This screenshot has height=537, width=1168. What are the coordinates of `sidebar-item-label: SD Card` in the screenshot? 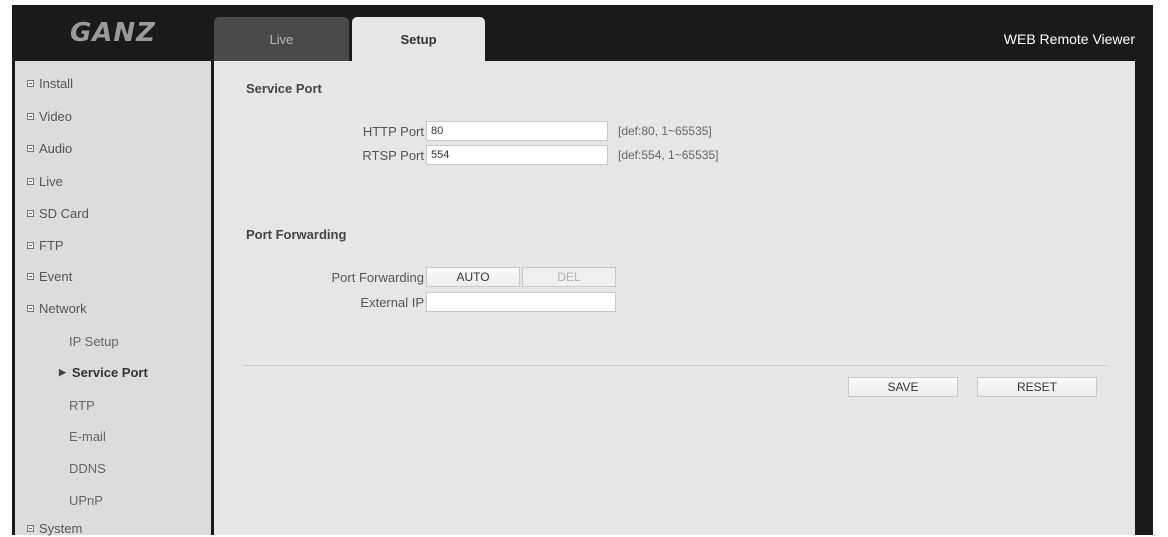 It's located at (64, 213).